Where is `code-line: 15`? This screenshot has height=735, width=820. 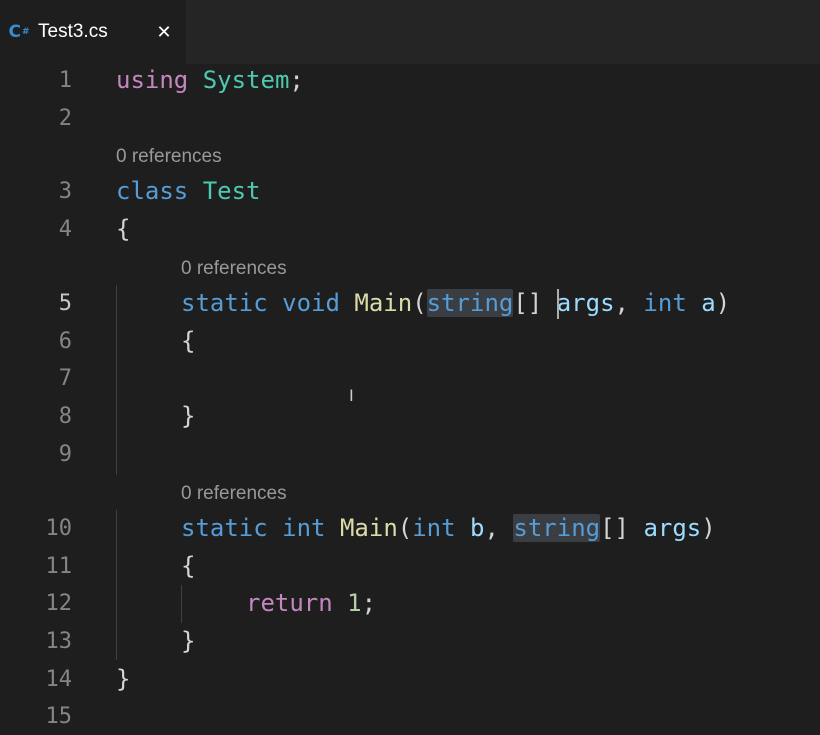
code-line: 15 is located at coordinates (410, 716).